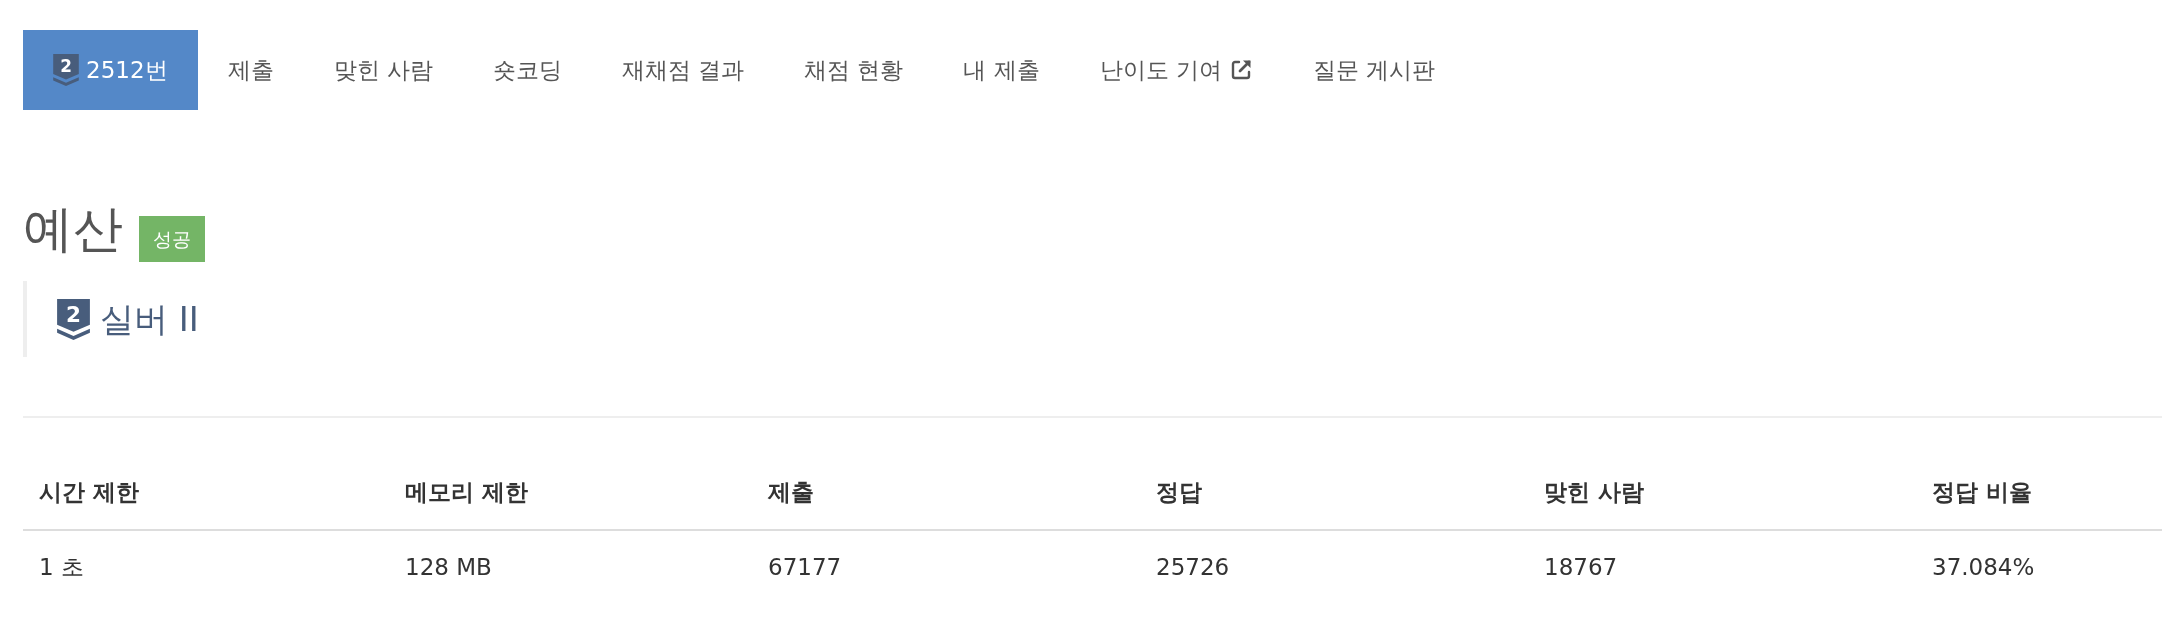  I want to click on column-header: 정답, so click(1334, 495).